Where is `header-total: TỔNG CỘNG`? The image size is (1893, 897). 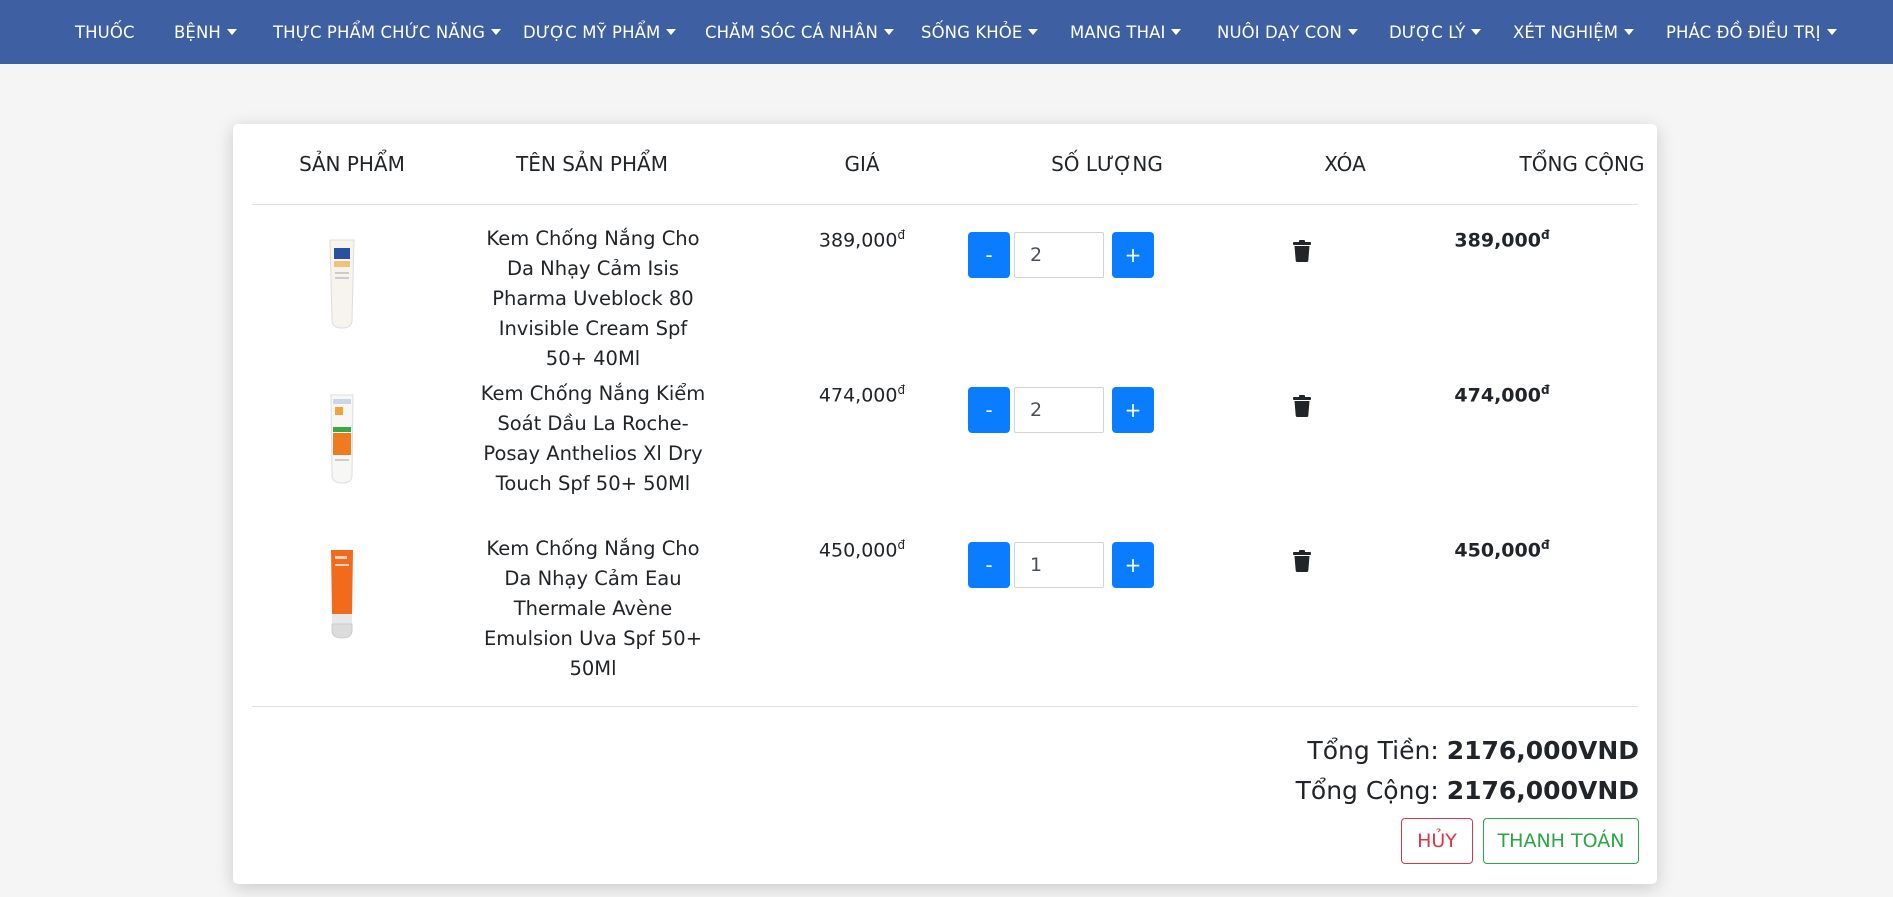
header-total: TỔNG CỘNG is located at coordinates (1582, 164).